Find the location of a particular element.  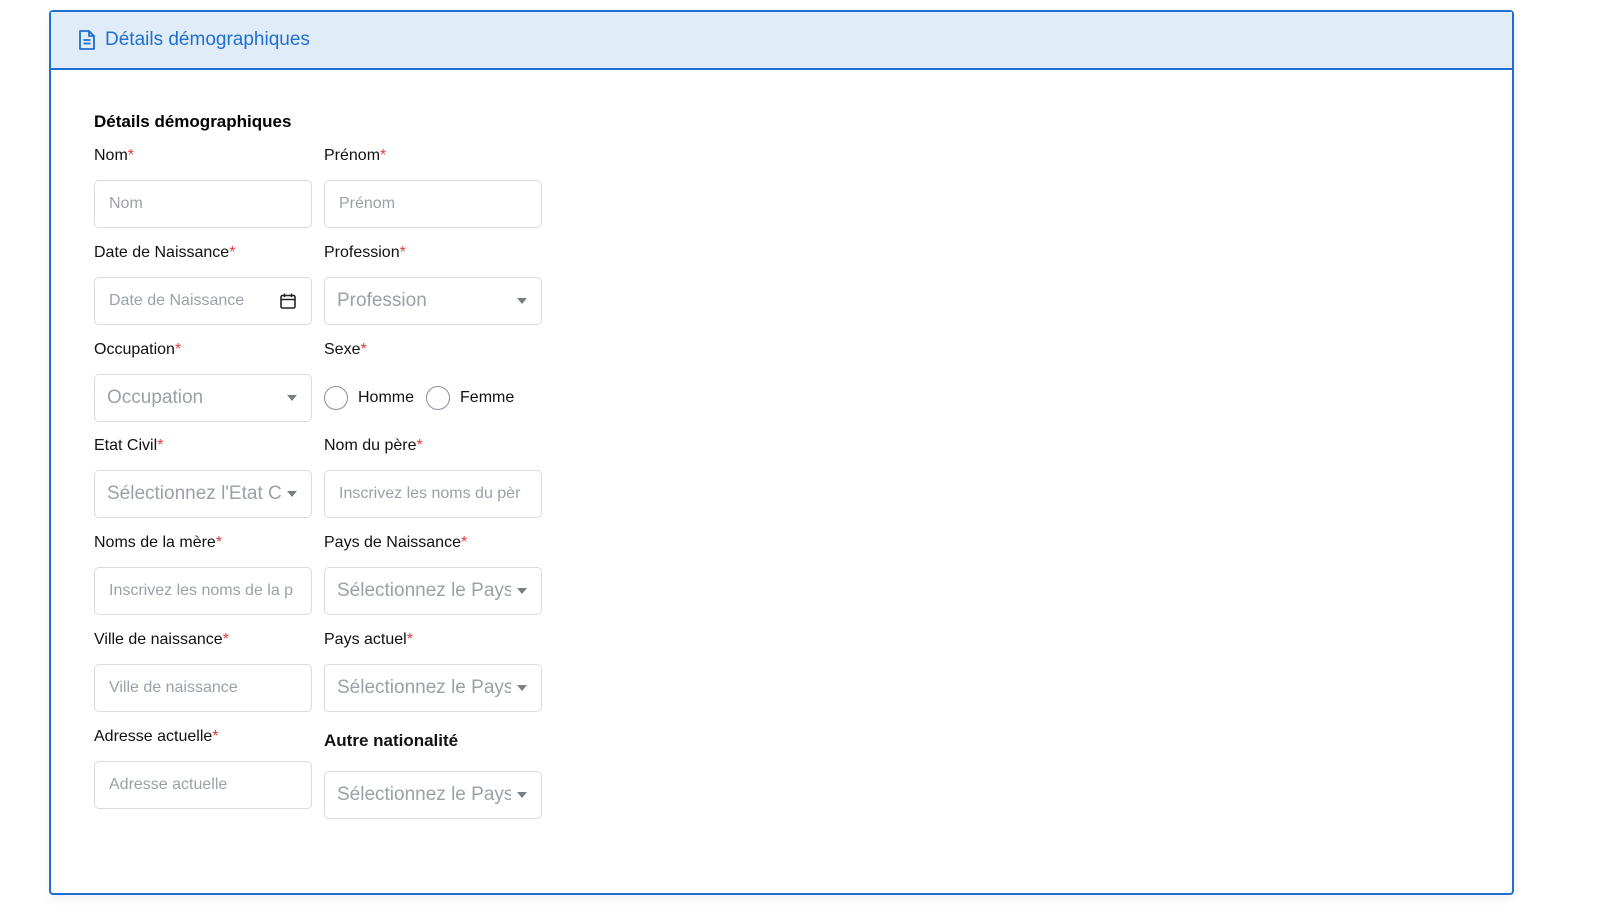

etat-civil-label: Etat Civil* is located at coordinates (129, 445).